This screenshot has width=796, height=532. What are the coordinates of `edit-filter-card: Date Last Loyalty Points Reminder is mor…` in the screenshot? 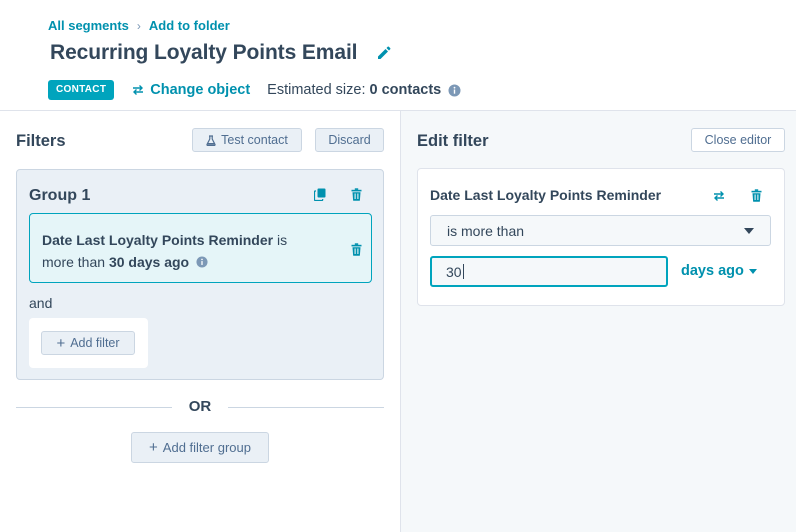 It's located at (601, 237).